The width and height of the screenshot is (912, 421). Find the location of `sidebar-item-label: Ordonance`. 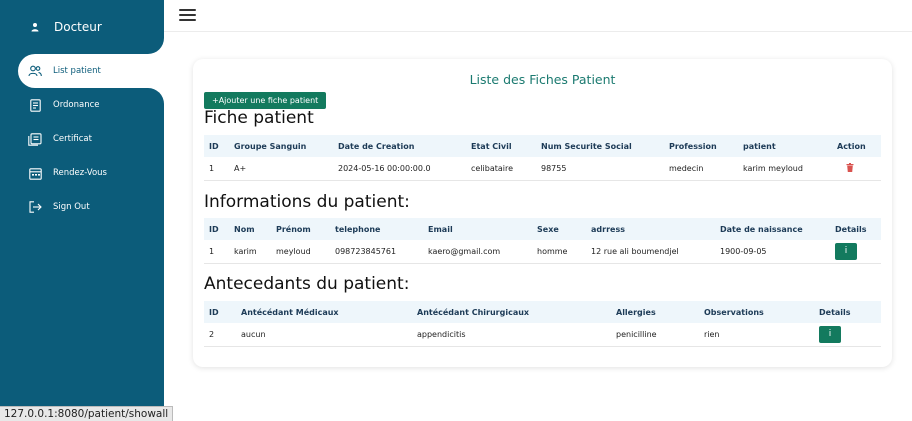

sidebar-item-label: Ordonance is located at coordinates (76, 105).